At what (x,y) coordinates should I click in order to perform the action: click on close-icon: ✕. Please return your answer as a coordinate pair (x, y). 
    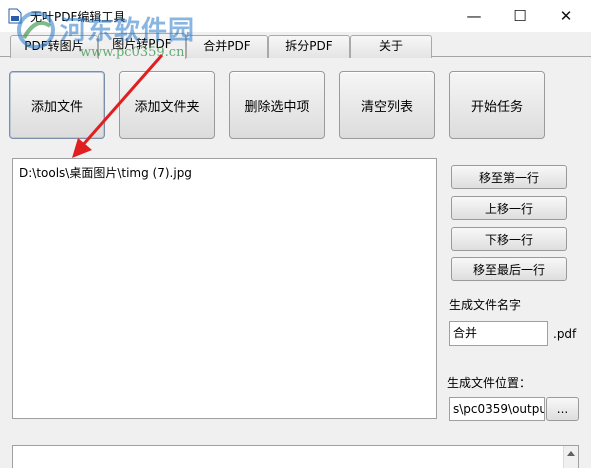
    Looking at the image, I should click on (566, 16).